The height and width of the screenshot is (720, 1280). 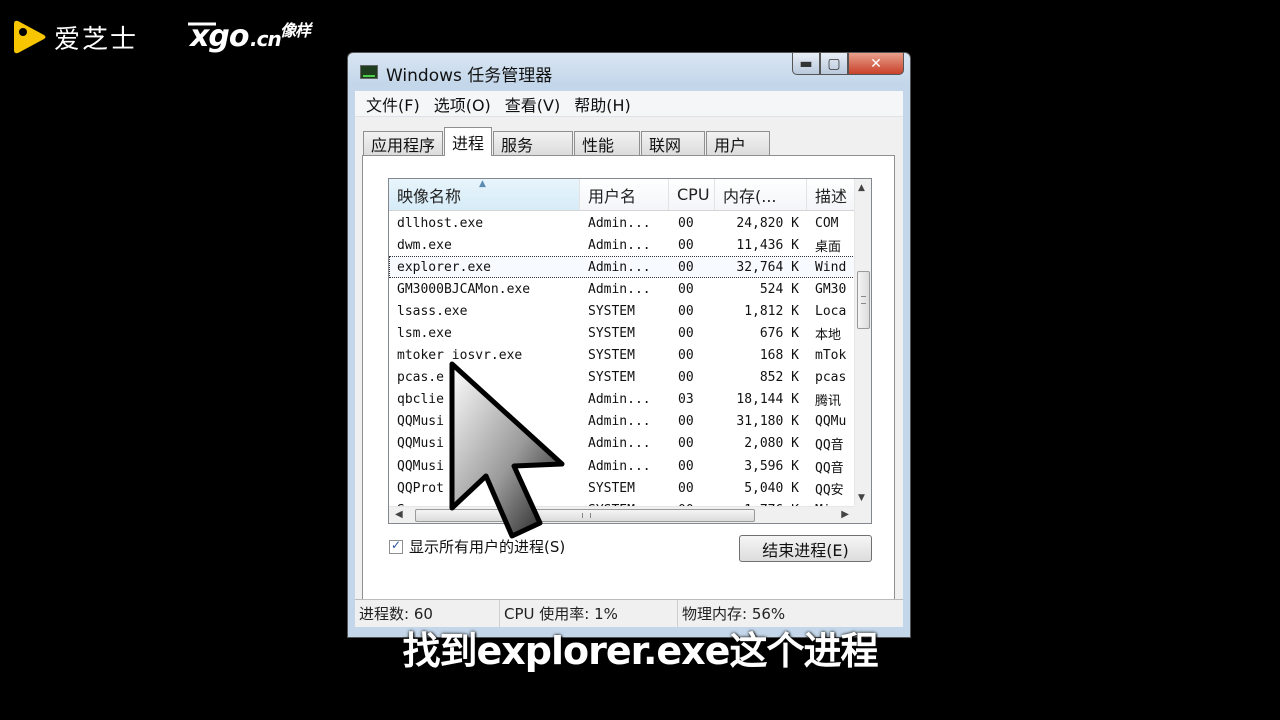 I want to click on process-description: COM, so click(x=827, y=223).